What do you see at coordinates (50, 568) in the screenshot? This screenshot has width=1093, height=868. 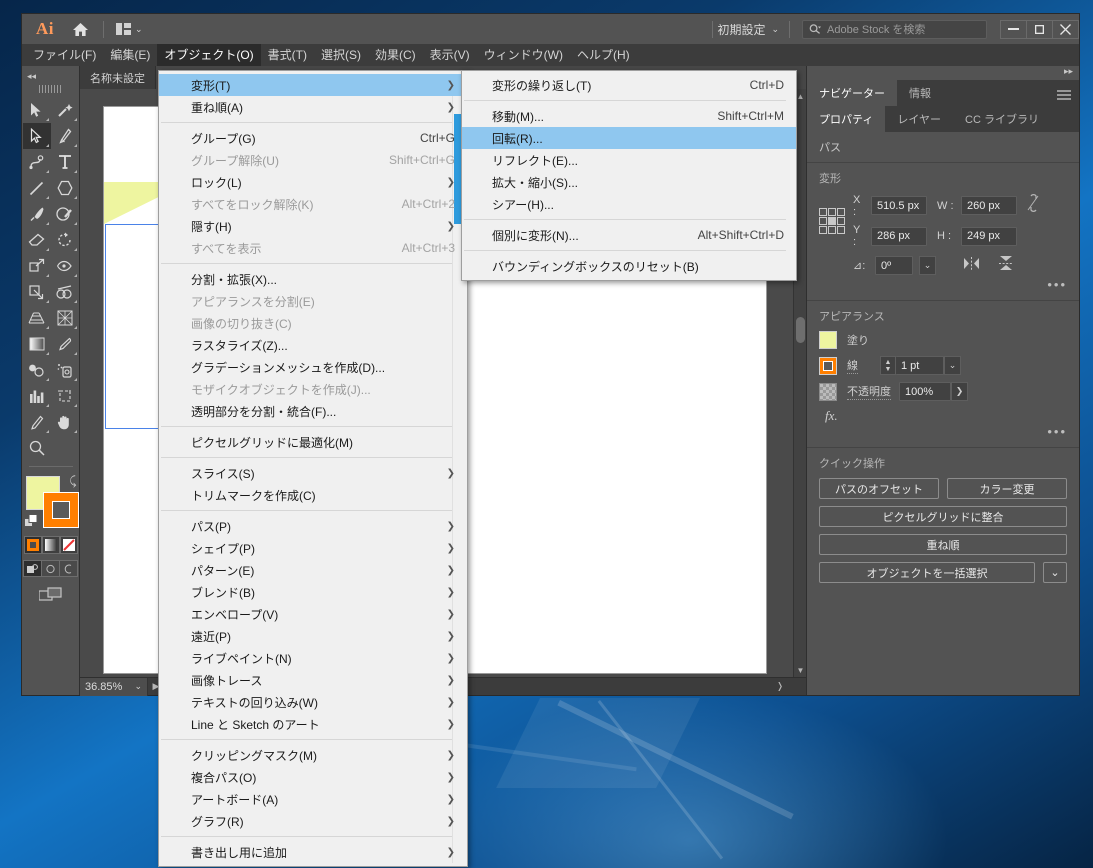 I see `draw-behind-button` at bounding box center [50, 568].